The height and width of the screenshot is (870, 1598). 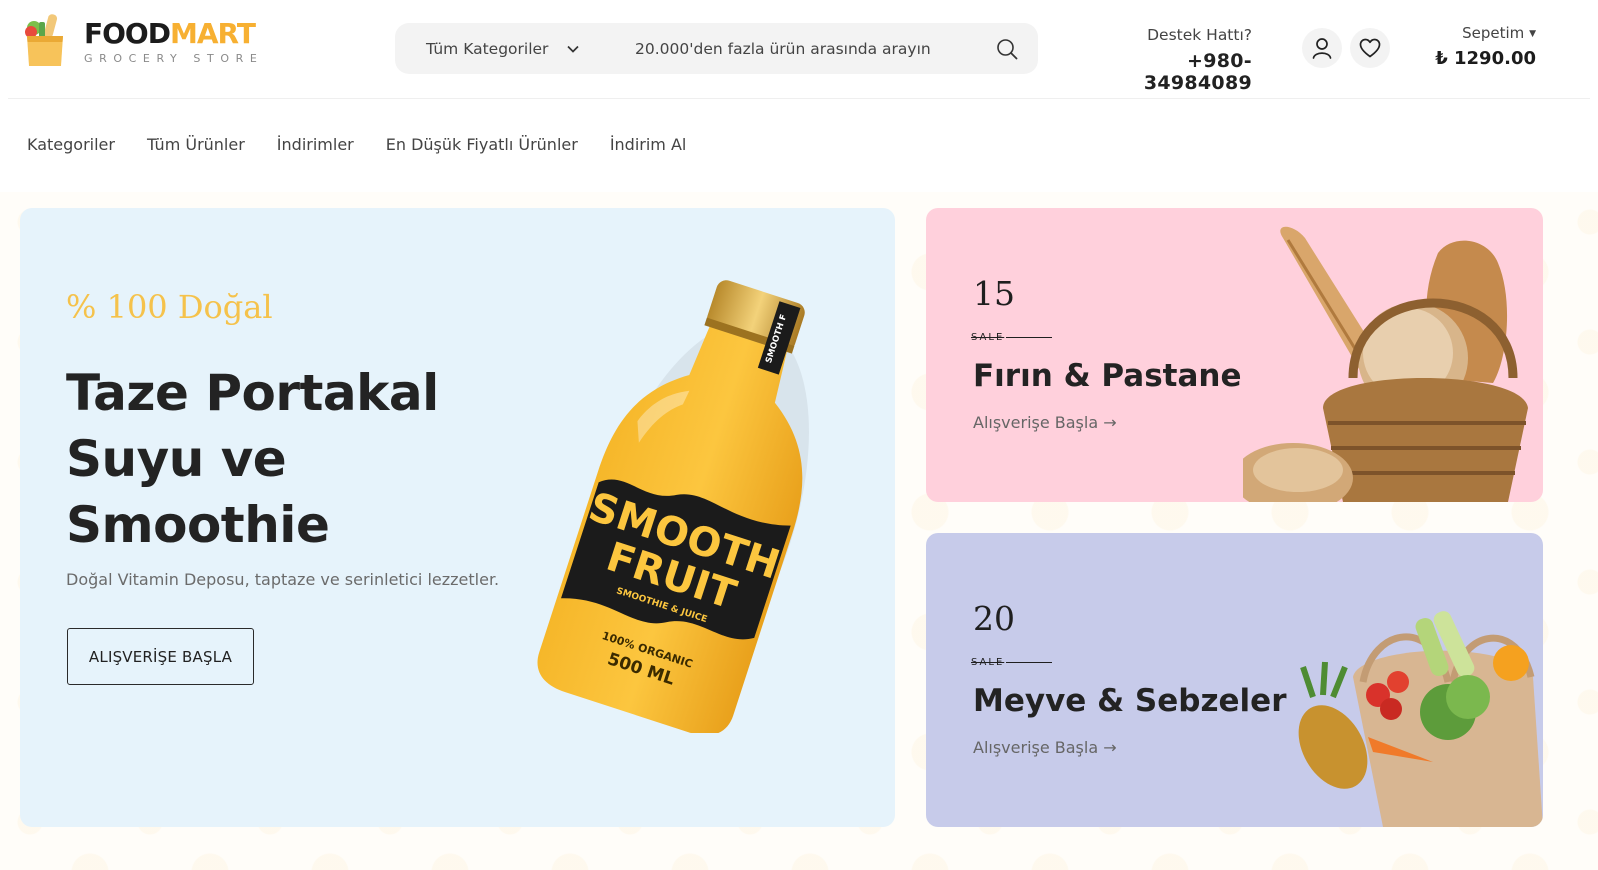 I want to click on search-button, so click(x=1007, y=48).